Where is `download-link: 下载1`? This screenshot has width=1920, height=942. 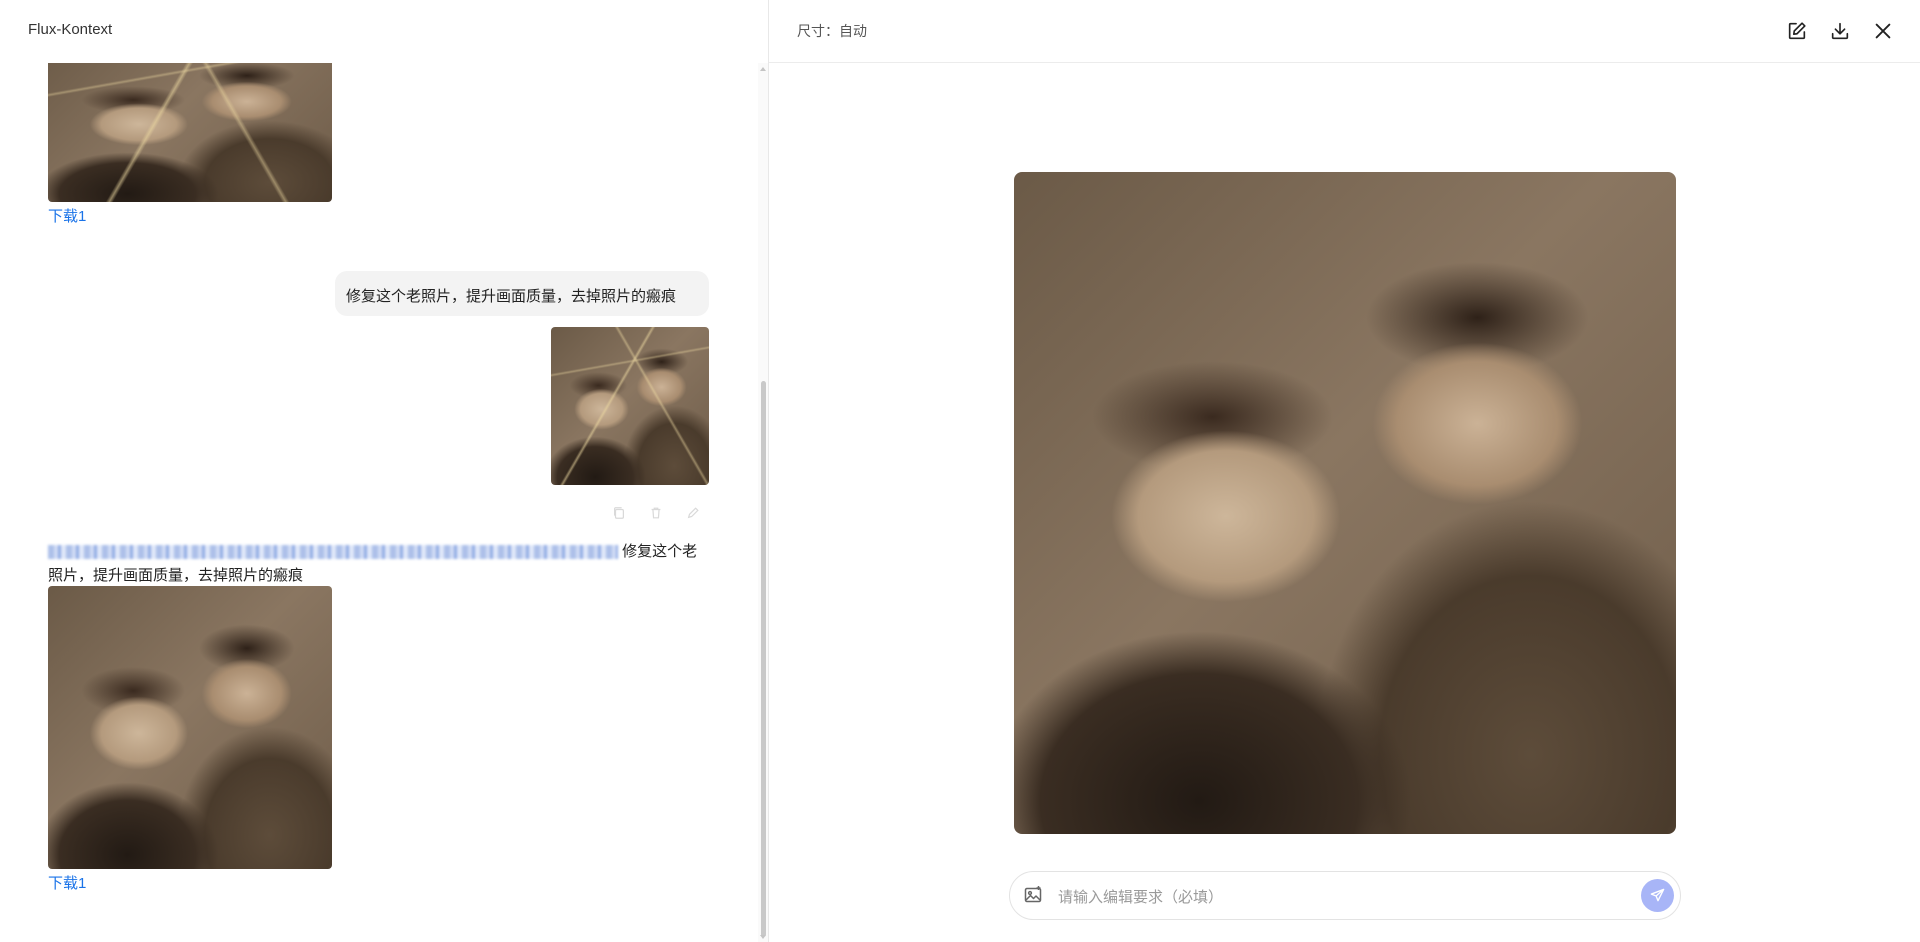
download-link: 下载1 is located at coordinates (67, 882).